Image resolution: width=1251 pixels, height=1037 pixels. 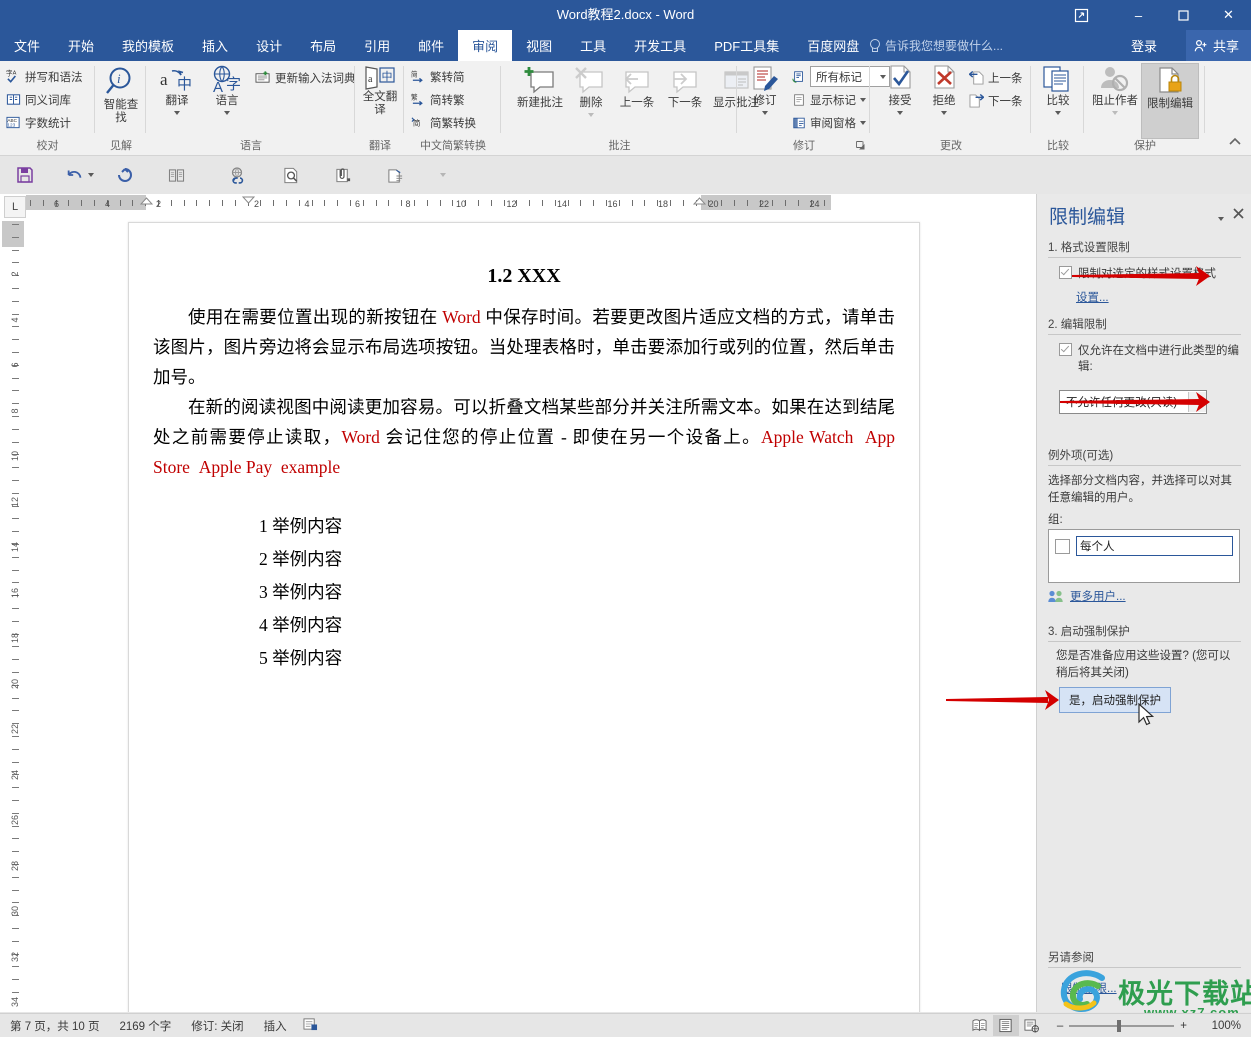 I want to click on horizontal-ruler: 6 4 2 2 4 6 8 10 12 14 16 18 20 22 24, so click(x=531, y=205).